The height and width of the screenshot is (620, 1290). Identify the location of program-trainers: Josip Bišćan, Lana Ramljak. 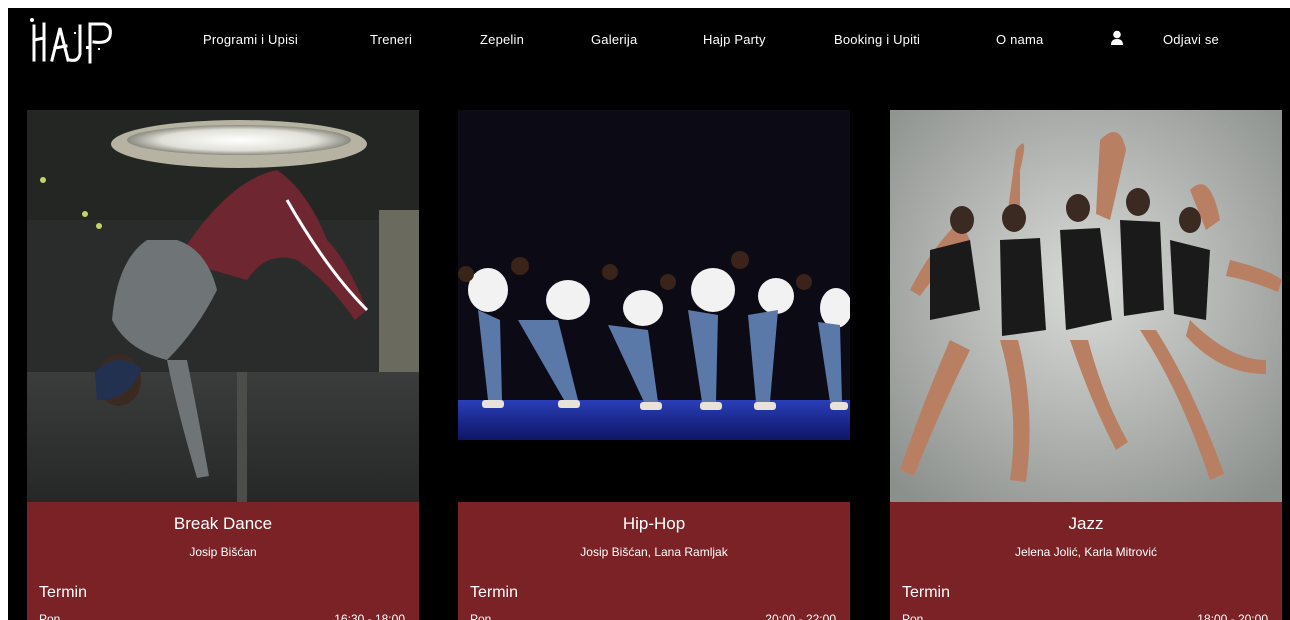
(654, 552).